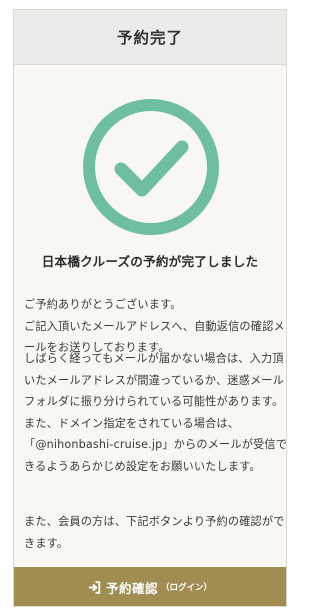 The width and height of the screenshot is (320, 616). Describe the element at coordinates (154, 521) in the screenshot. I see `text-line: また、会員の方は、下記ボタンより予約の確認がで` at that location.